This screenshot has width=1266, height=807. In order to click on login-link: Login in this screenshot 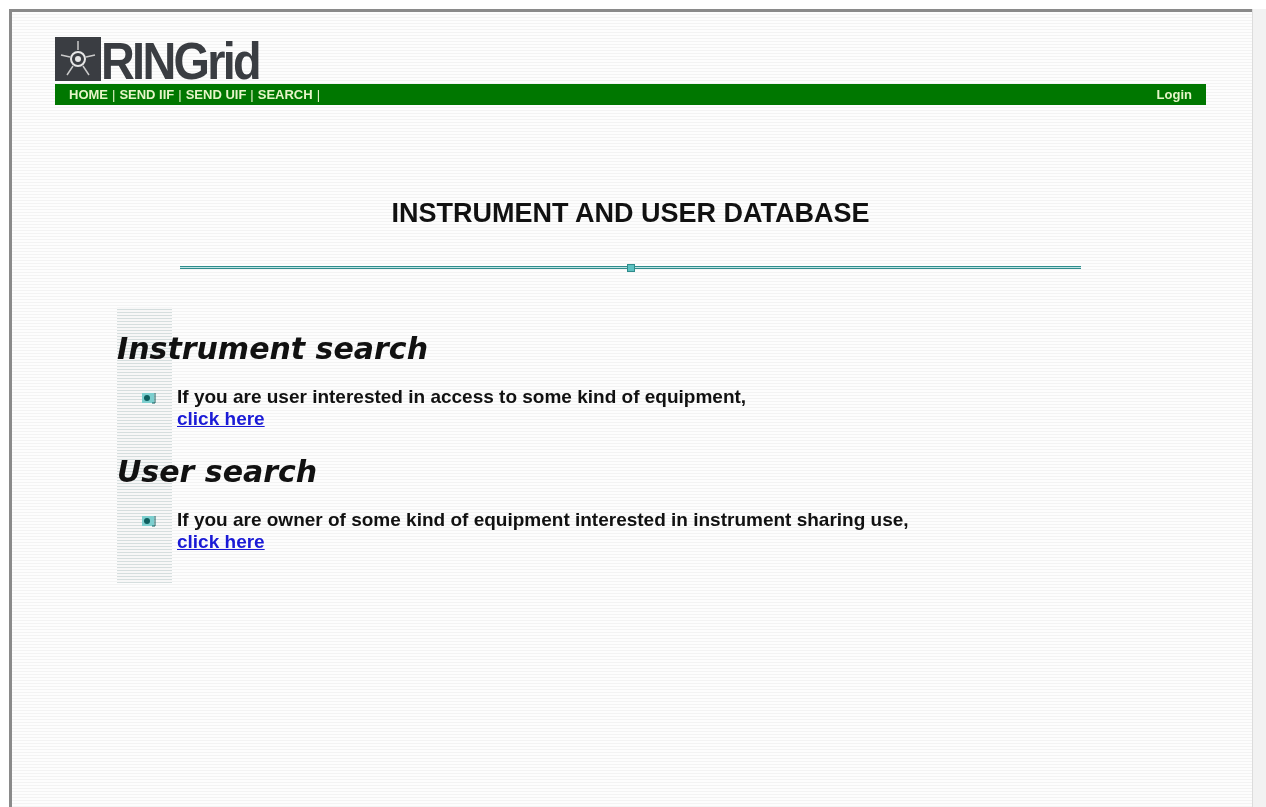, I will do `click(1174, 94)`.